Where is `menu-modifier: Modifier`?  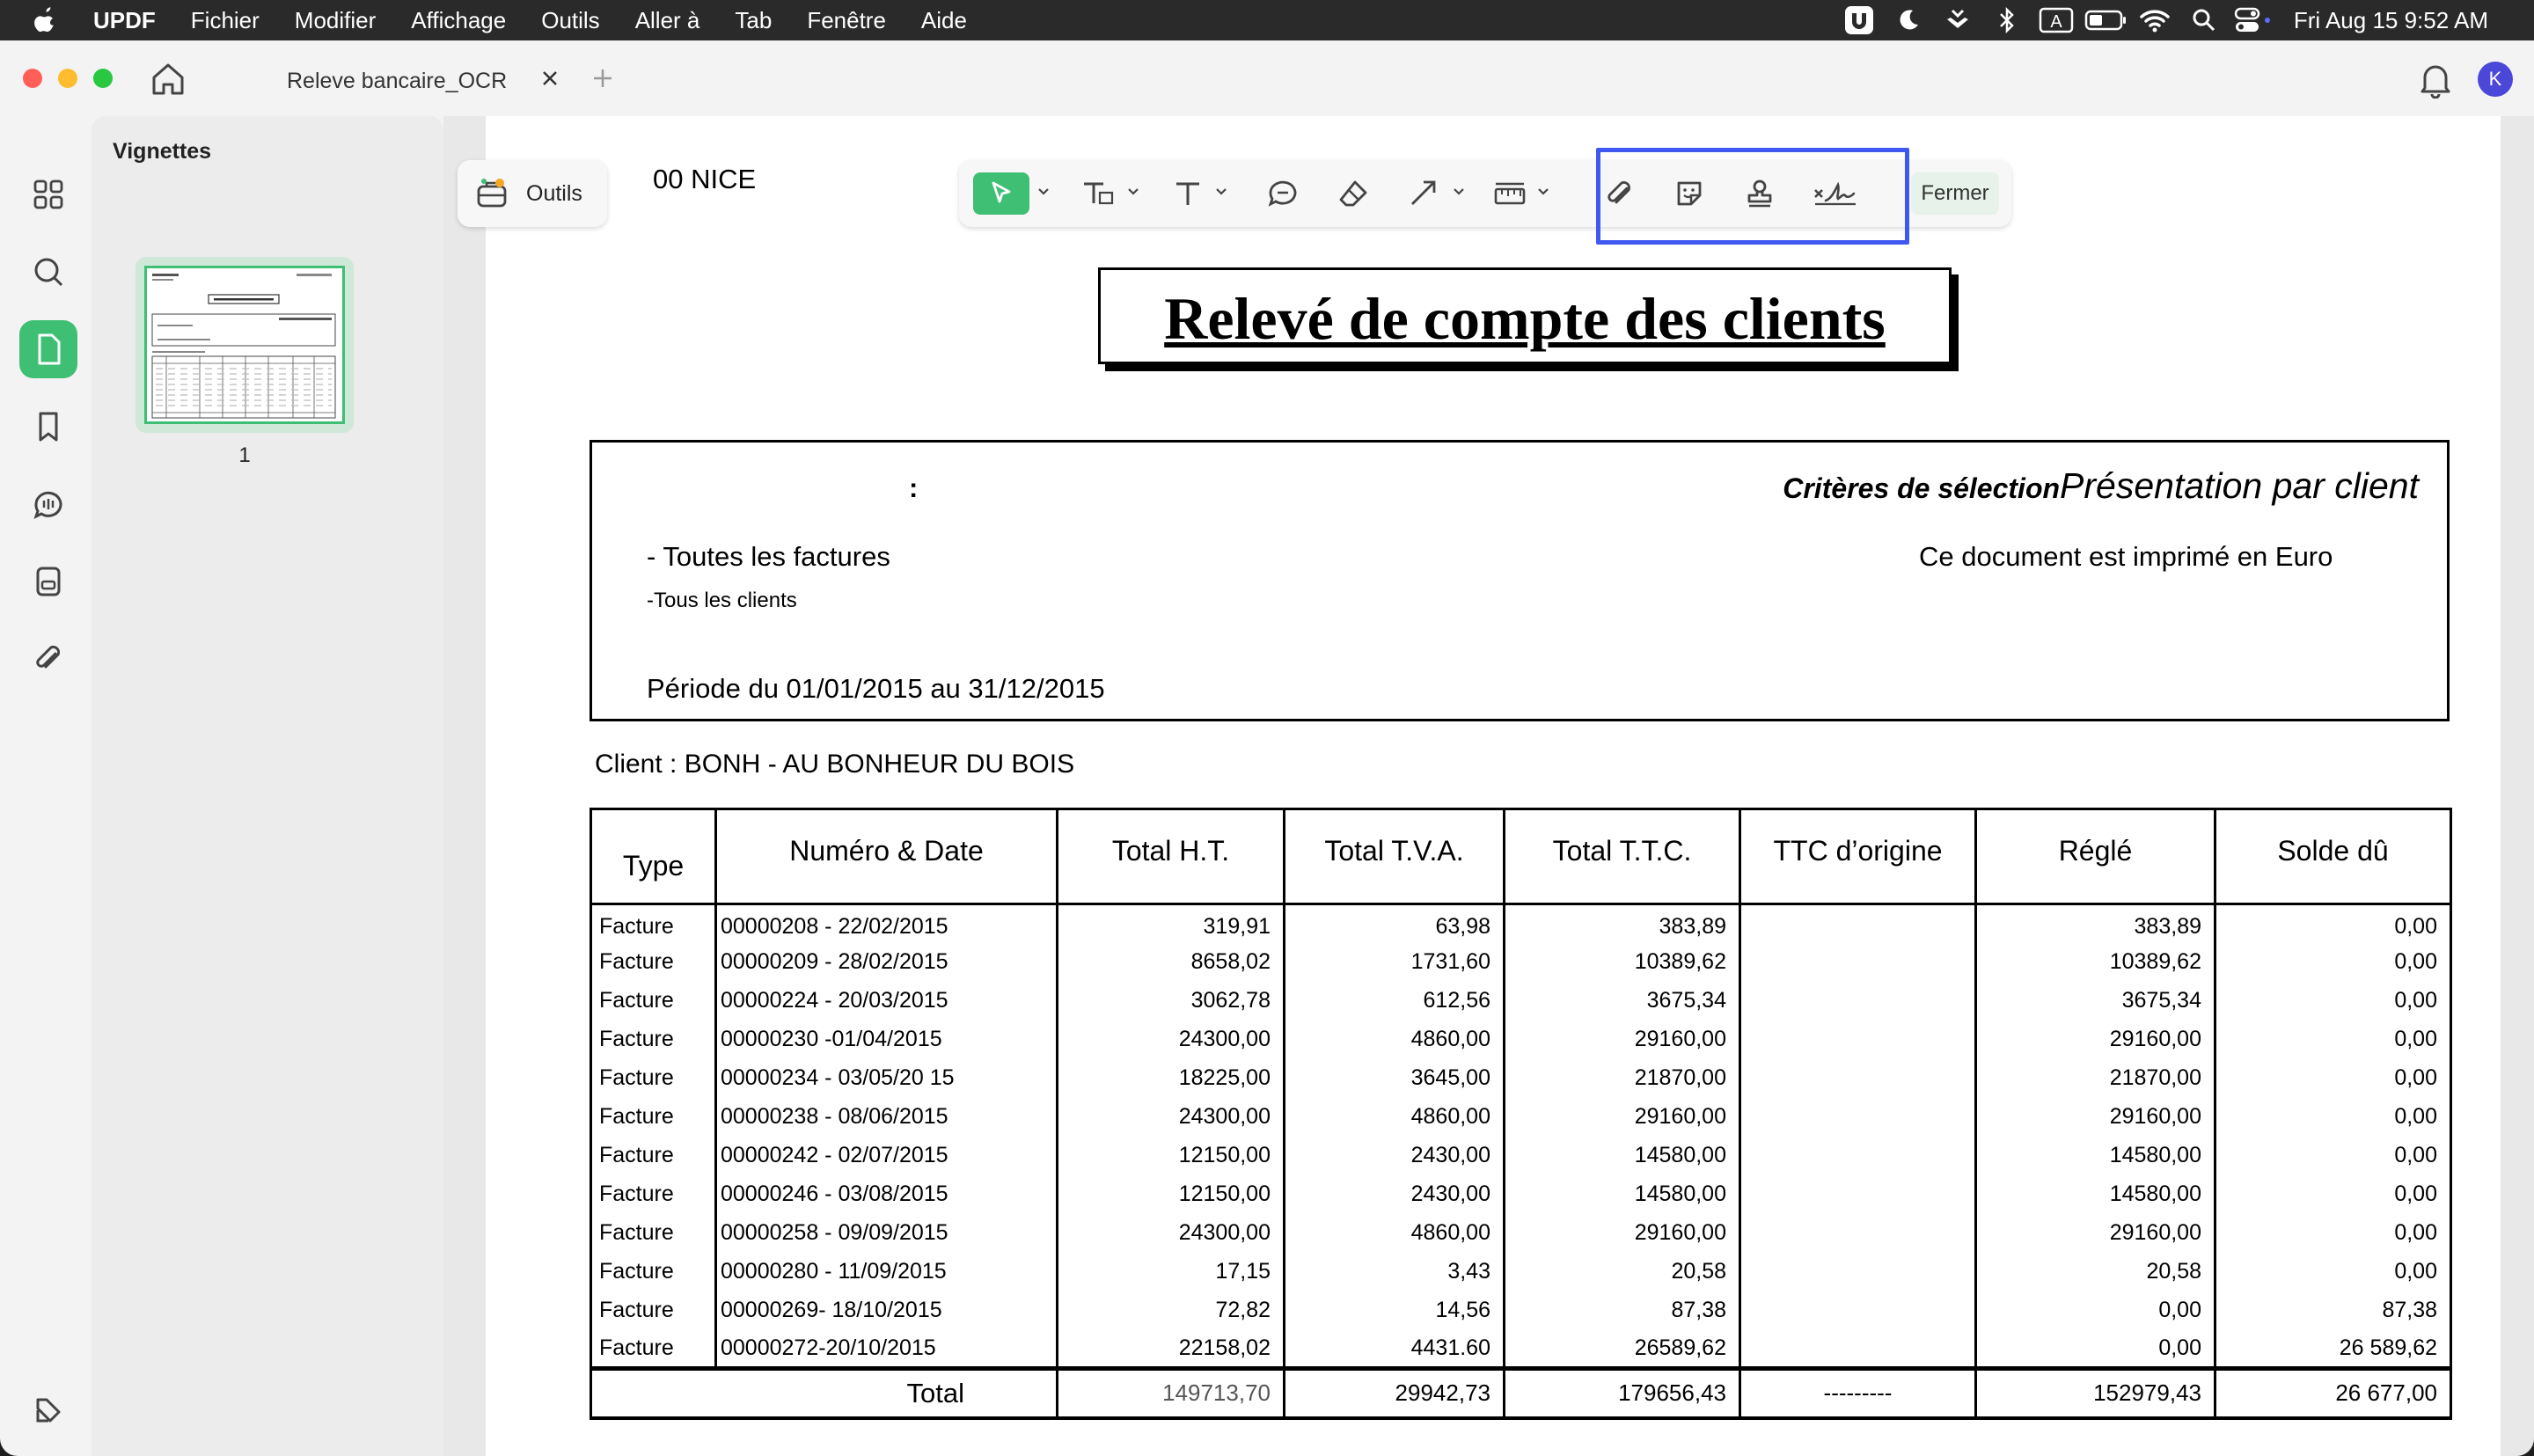
menu-modifier: Modifier is located at coordinates (335, 20).